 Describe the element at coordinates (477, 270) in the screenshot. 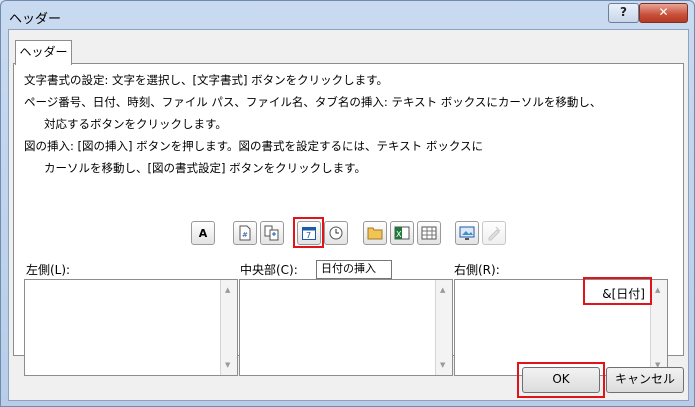

I see `right-section-label: 右側(R):` at that location.